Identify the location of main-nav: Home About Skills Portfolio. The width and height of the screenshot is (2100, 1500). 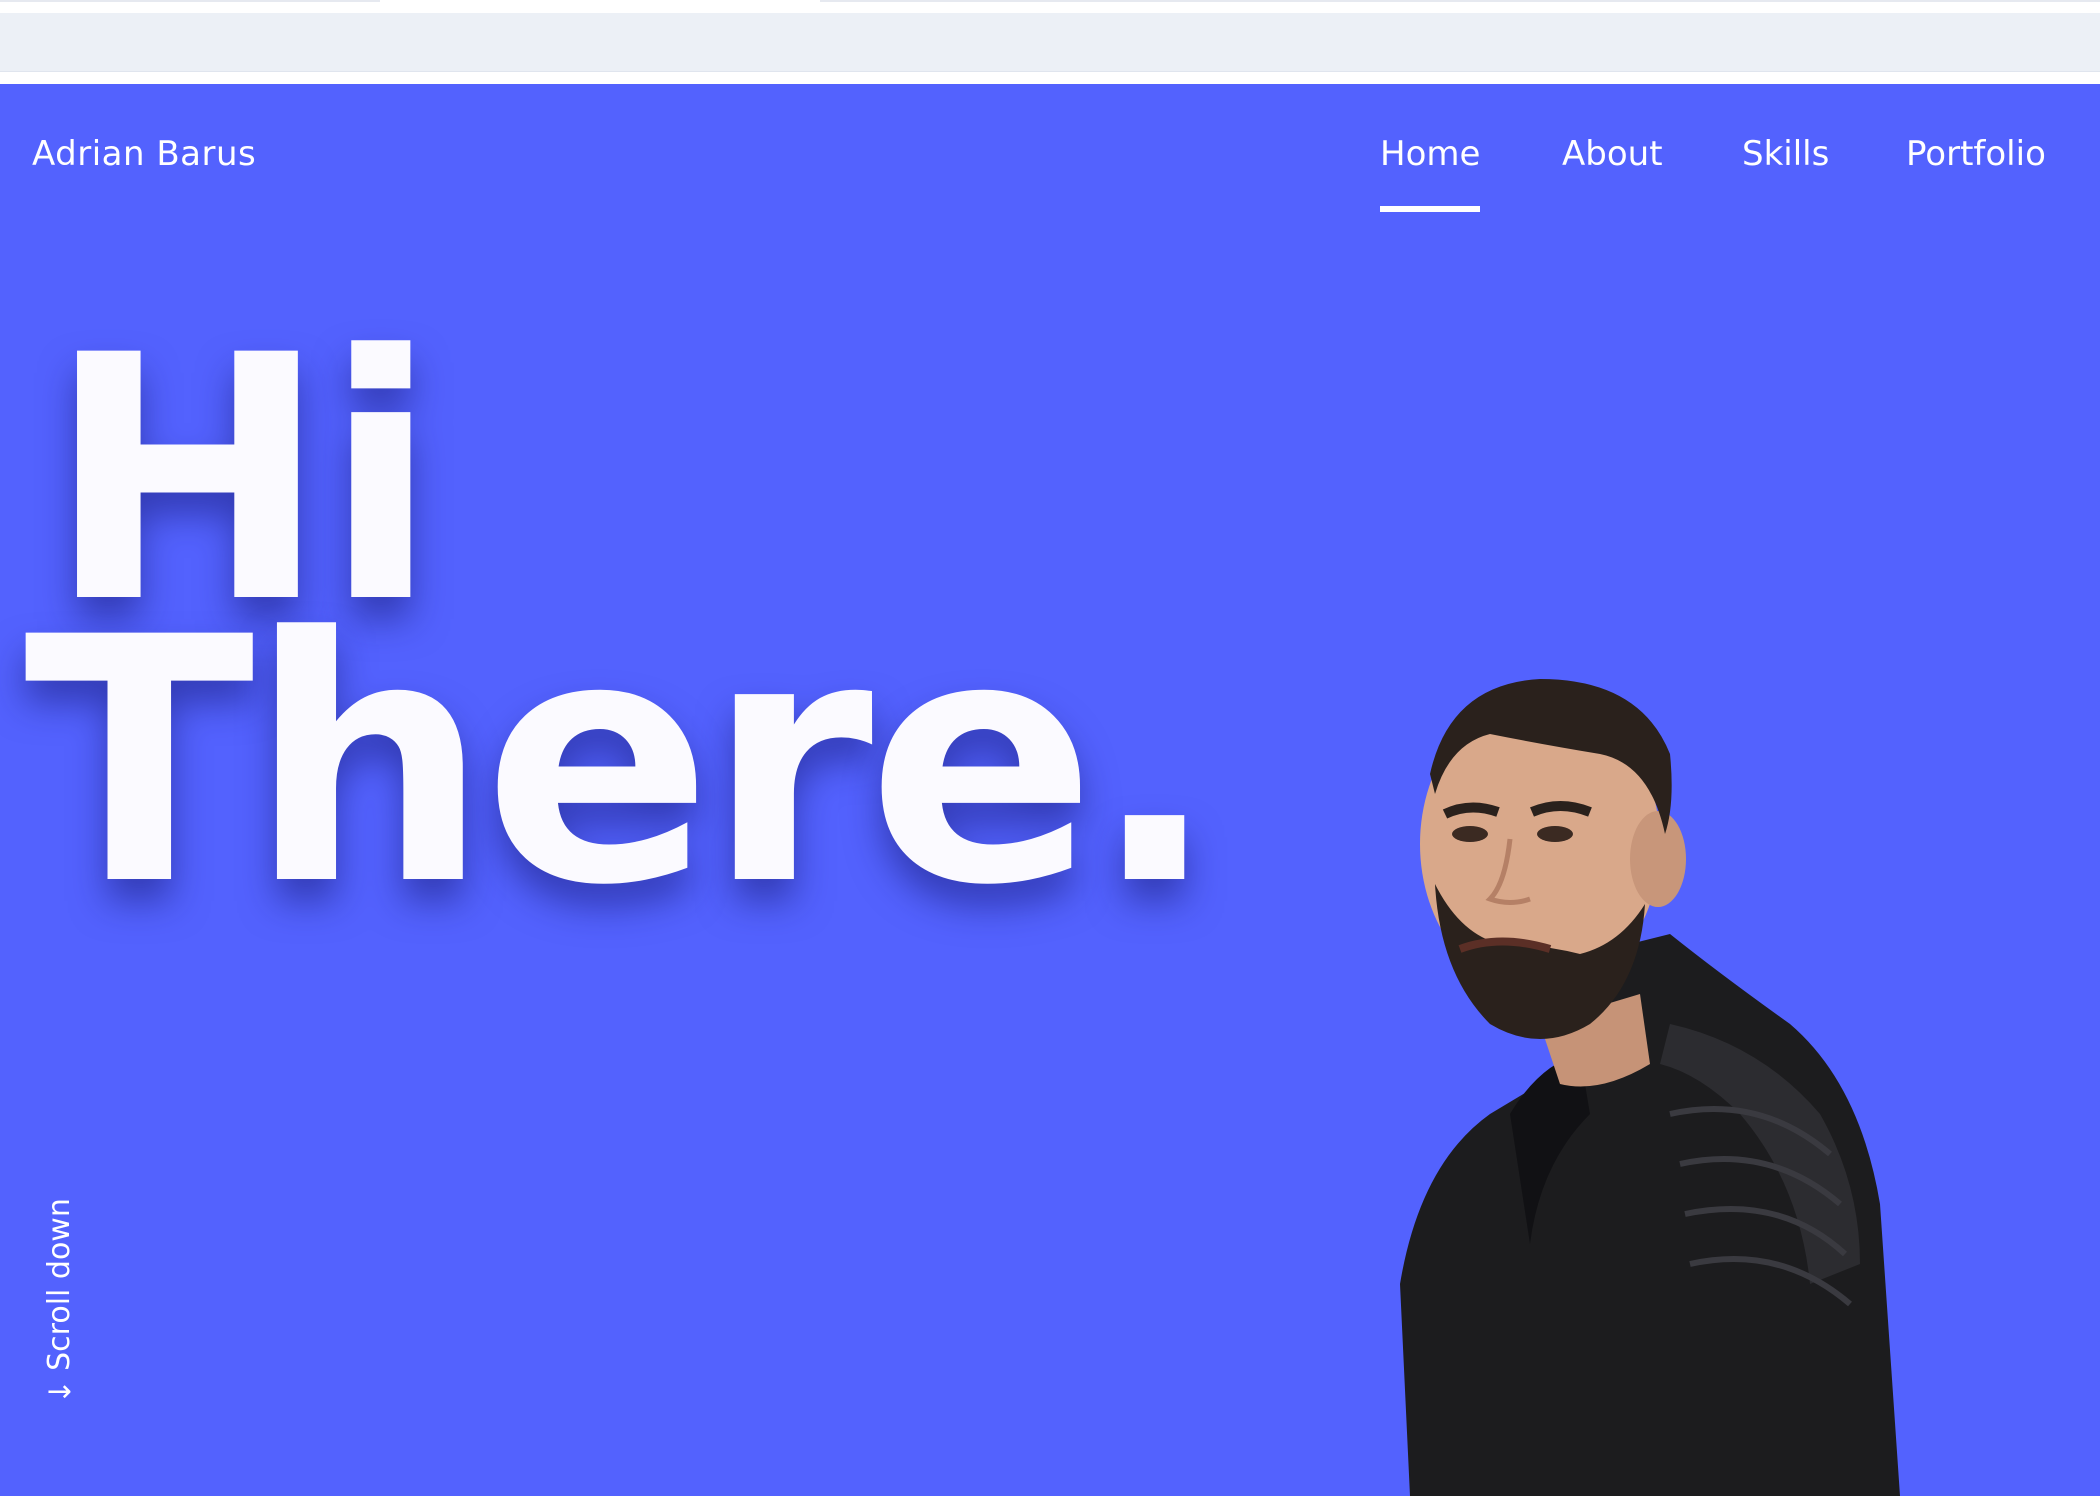
(1740, 184).